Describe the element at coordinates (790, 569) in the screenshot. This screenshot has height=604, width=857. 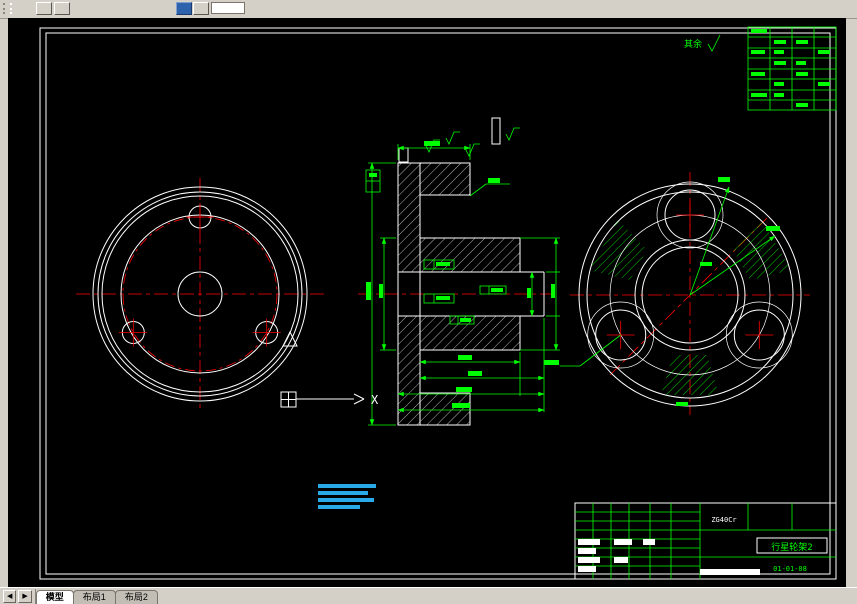
I see `drawing-number-text: 01-01-08` at that location.